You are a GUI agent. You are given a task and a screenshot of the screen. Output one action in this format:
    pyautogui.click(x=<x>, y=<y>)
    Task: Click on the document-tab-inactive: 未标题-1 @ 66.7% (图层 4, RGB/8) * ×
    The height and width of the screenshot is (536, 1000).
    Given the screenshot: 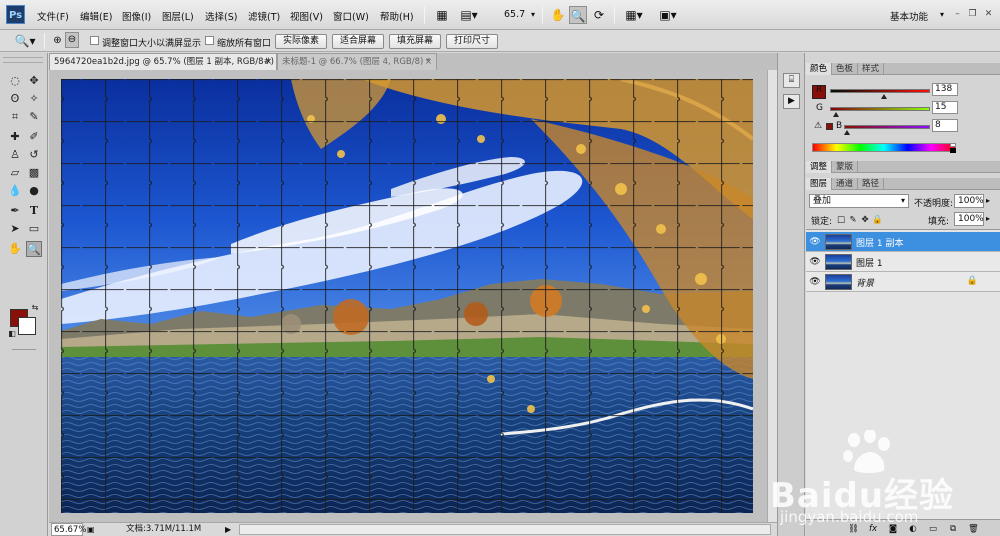 What is the action you would take?
    pyautogui.click(x=357, y=61)
    